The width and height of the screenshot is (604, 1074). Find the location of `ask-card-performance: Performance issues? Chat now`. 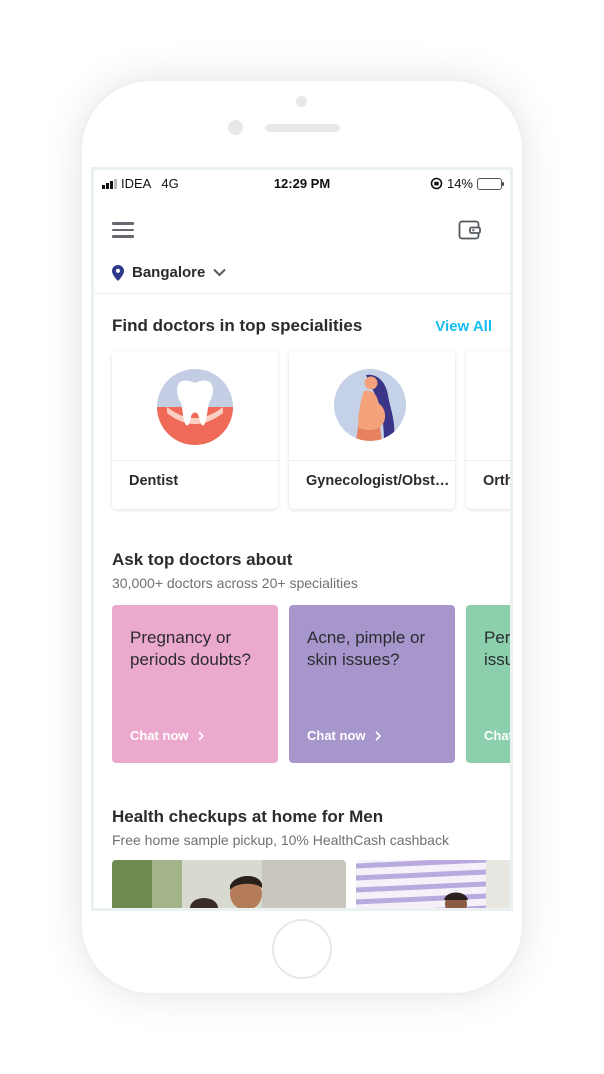

ask-card-performance: Performance issues? Chat now is located at coordinates (489, 684).